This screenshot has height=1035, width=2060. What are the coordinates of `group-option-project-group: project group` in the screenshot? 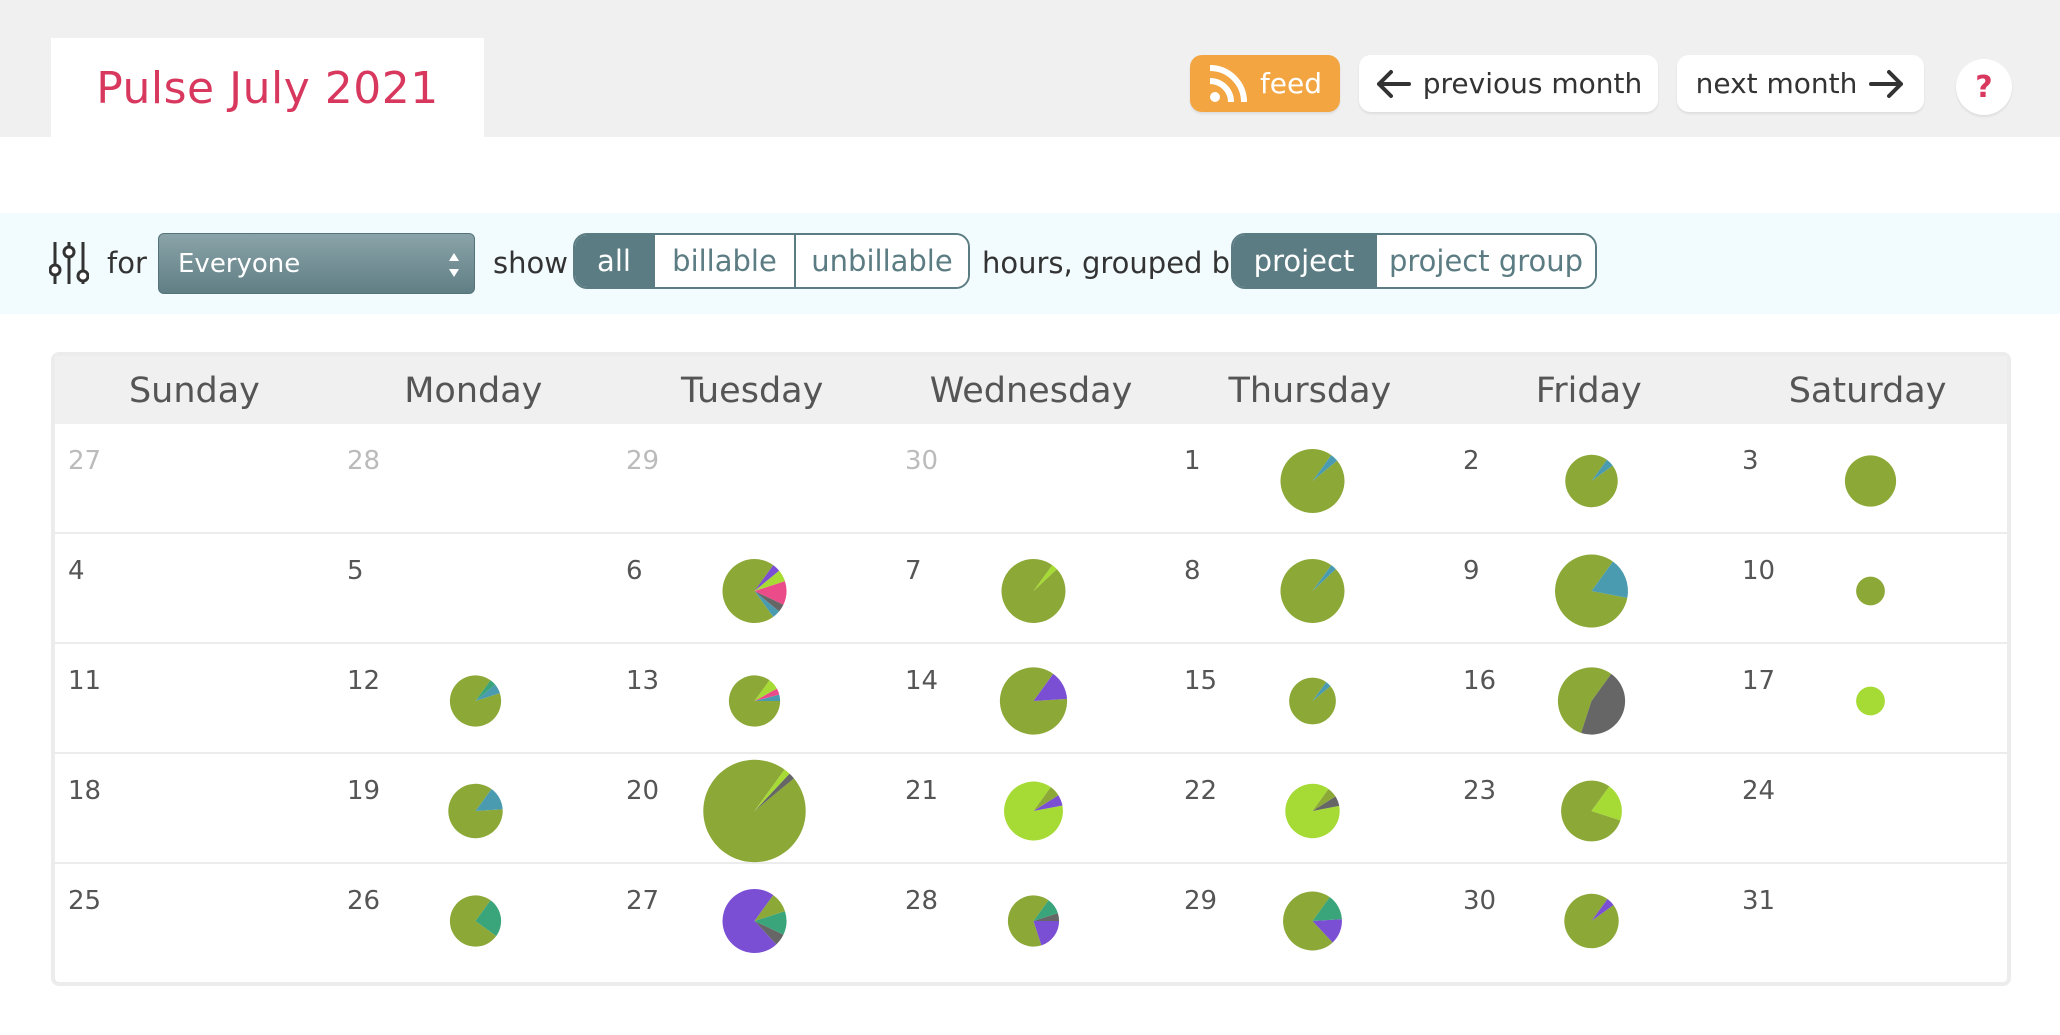 It's located at (1485, 261).